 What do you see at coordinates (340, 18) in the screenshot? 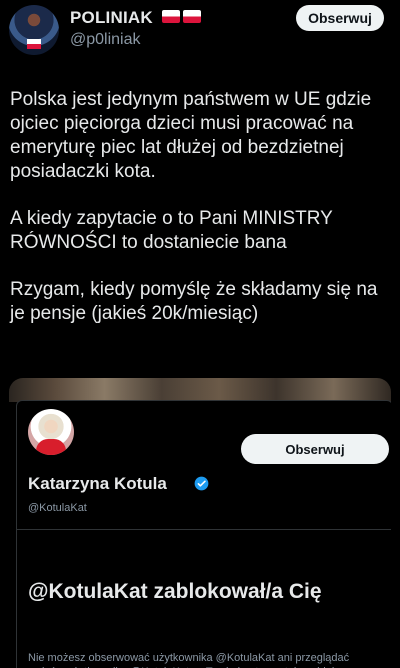
I see `follow-button: Obserwuj` at bounding box center [340, 18].